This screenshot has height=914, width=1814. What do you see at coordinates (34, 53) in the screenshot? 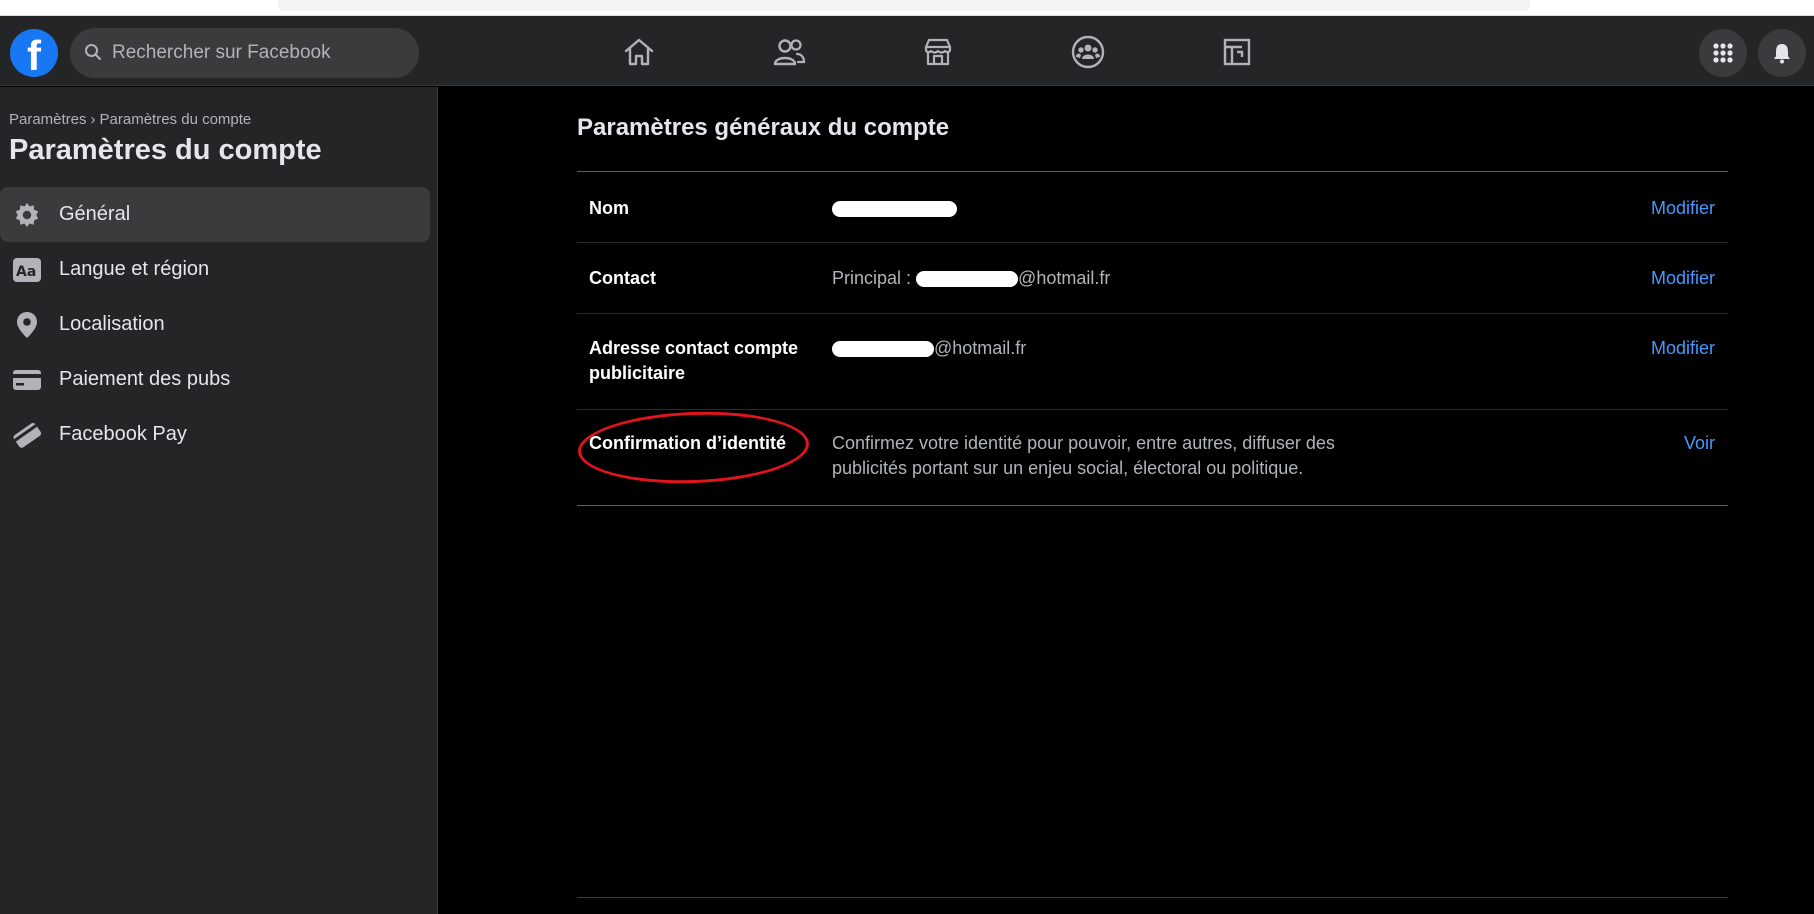
I see `facebook-logo-icon: f` at bounding box center [34, 53].